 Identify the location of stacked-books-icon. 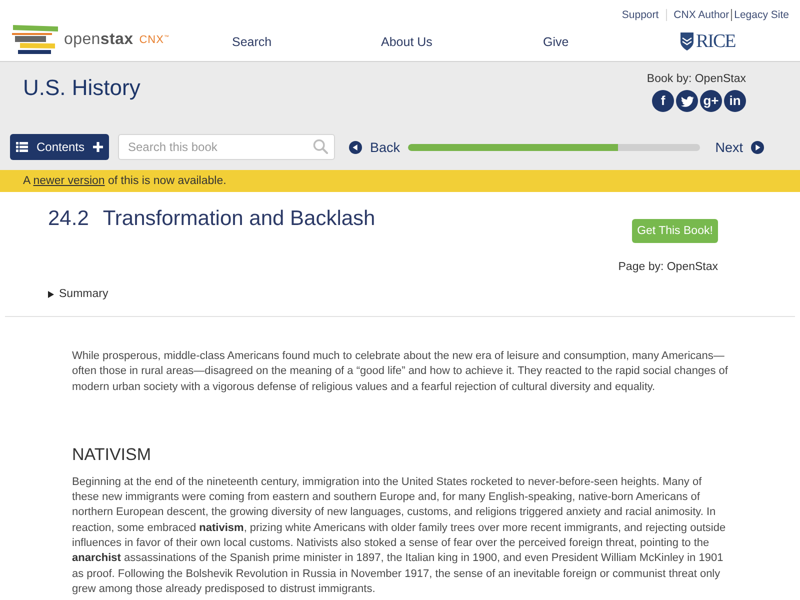
(35, 39).